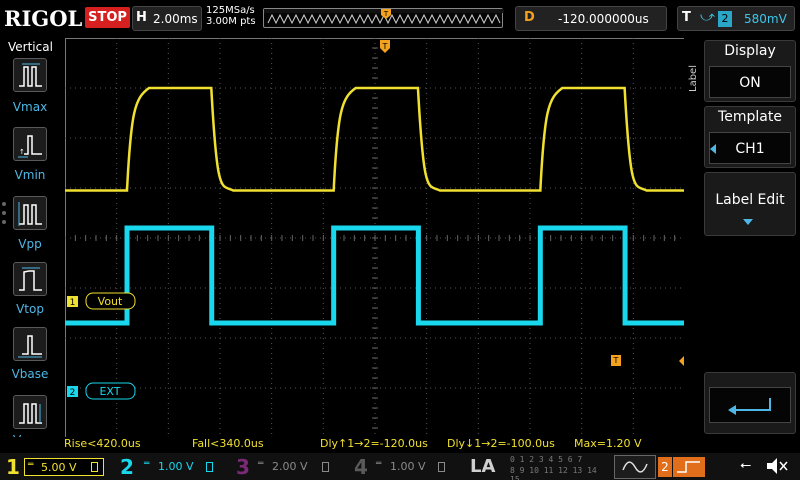  What do you see at coordinates (713, 149) in the screenshot?
I see `template-left-arrow-icon` at bounding box center [713, 149].